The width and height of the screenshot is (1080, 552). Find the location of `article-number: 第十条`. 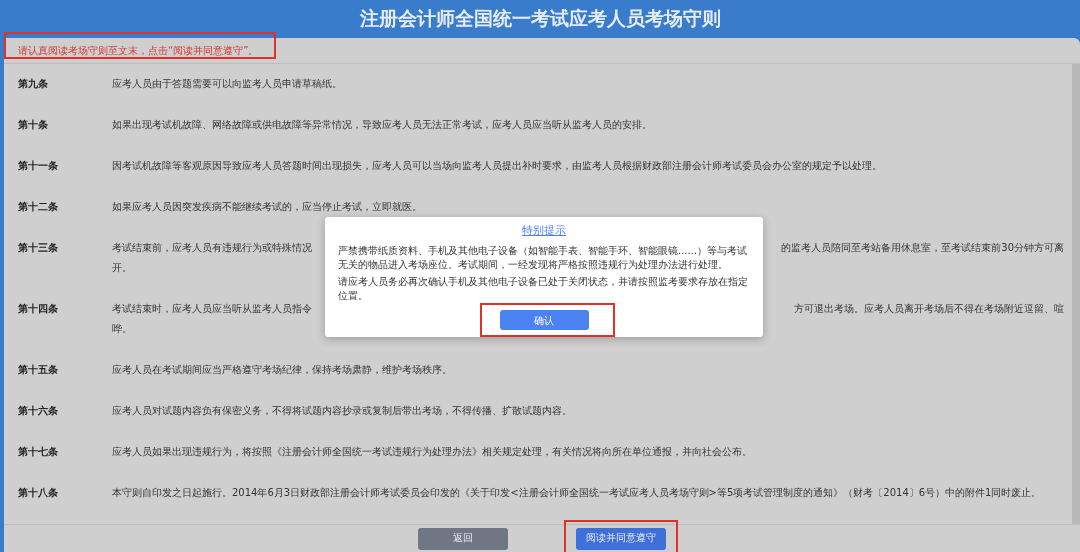

article-number: 第十条 is located at coordinates (33, 125).